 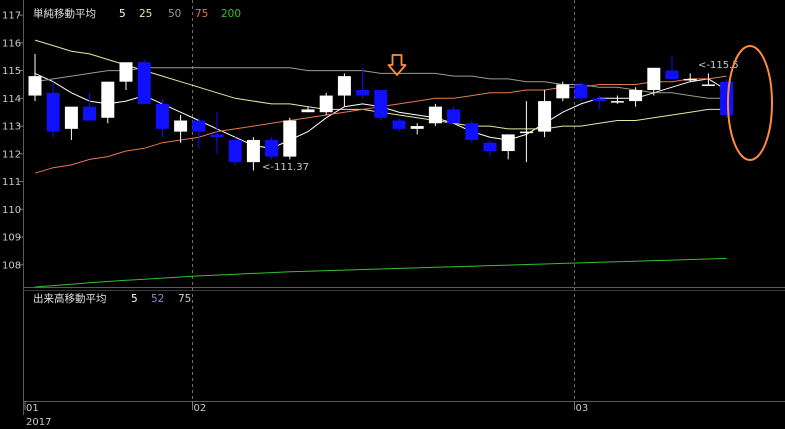 What do you see at coordinates (11, 154) in the screenshot?
I see `y-tick-label: 112` at bounding box center [11, 154].